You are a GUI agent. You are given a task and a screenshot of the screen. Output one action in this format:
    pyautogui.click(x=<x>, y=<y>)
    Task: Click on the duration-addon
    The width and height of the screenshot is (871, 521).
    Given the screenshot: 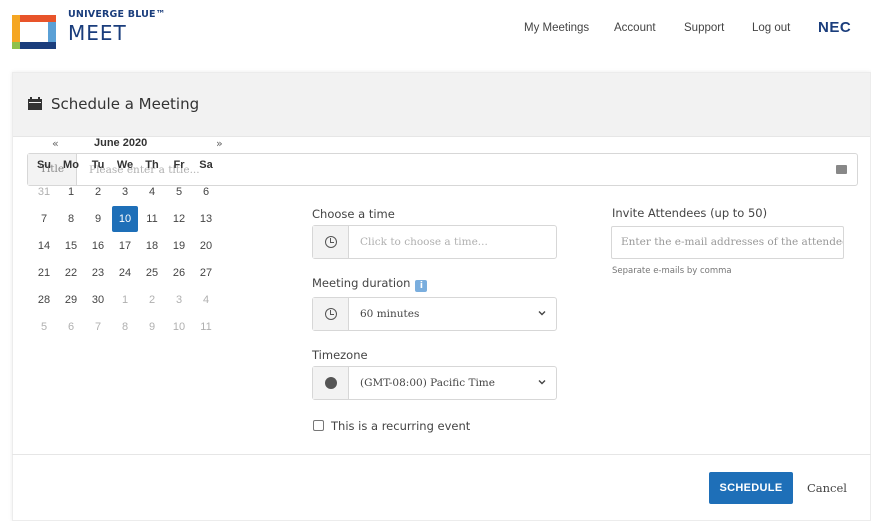 What is the action you would take?
    pyautogui.click(x=331, y=314)
    